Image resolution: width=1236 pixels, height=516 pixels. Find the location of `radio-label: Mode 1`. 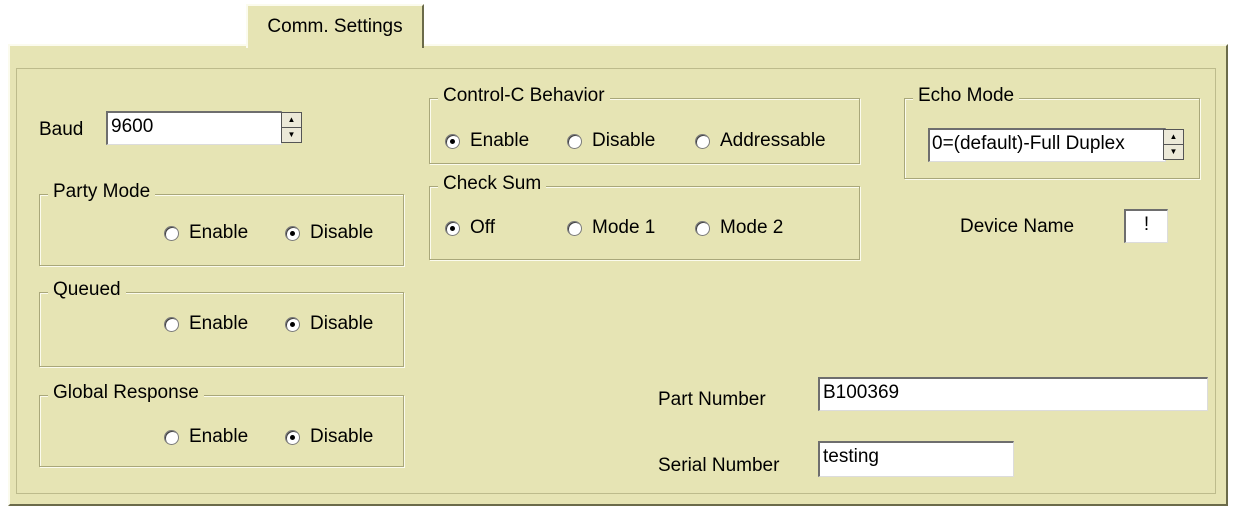

radio-label: Mode 1 is located at coordinates (624, 227).